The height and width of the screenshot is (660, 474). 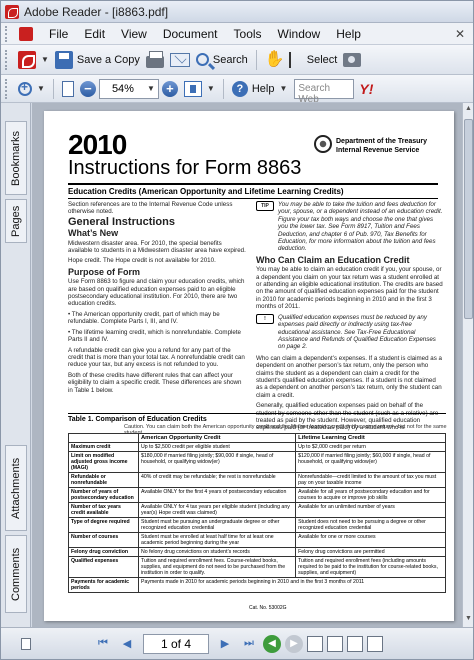 I want to click on snapshot-button, so click(x=352, y=60).